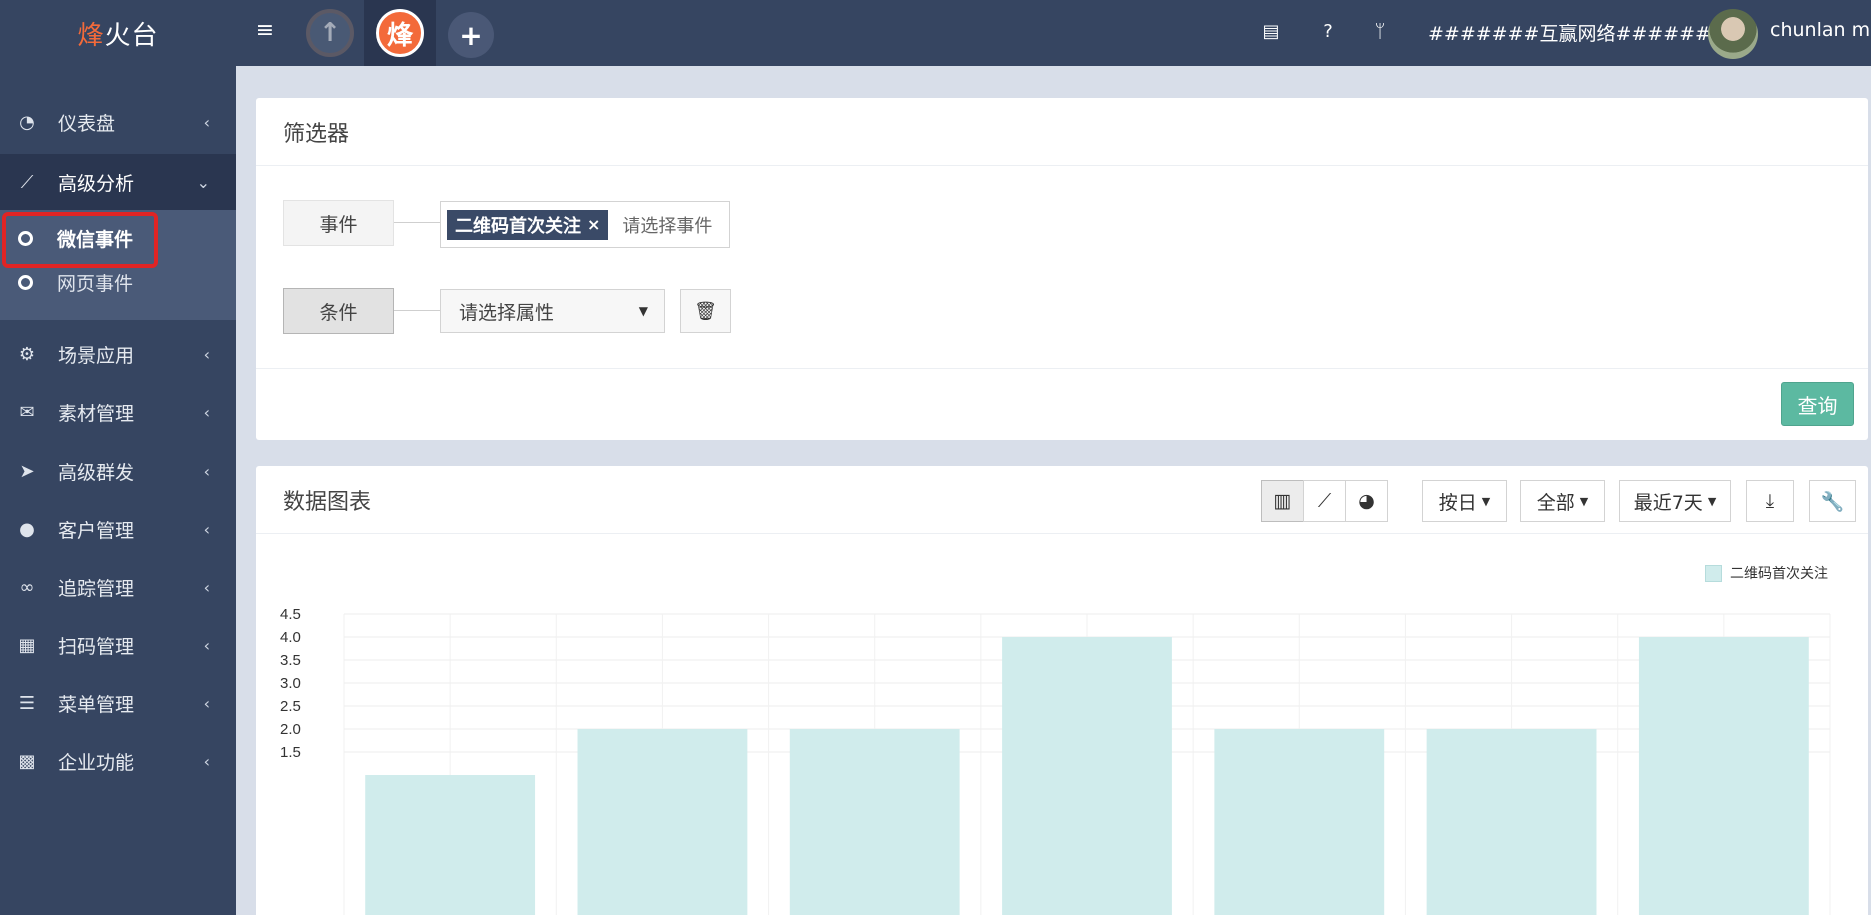 This screenshot has height=915, width=1871. What do you see at coordinates (96, 762) in the screenshot?
I see `sidebar-item-label: 企业功能` at bounding box center [96, 762].